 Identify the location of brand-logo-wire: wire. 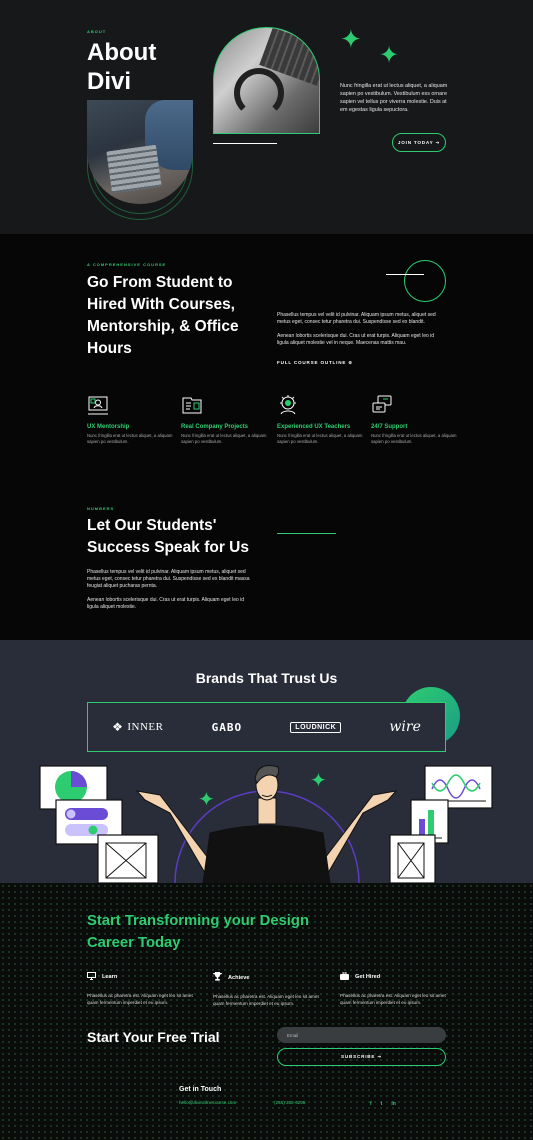
(405, 727).